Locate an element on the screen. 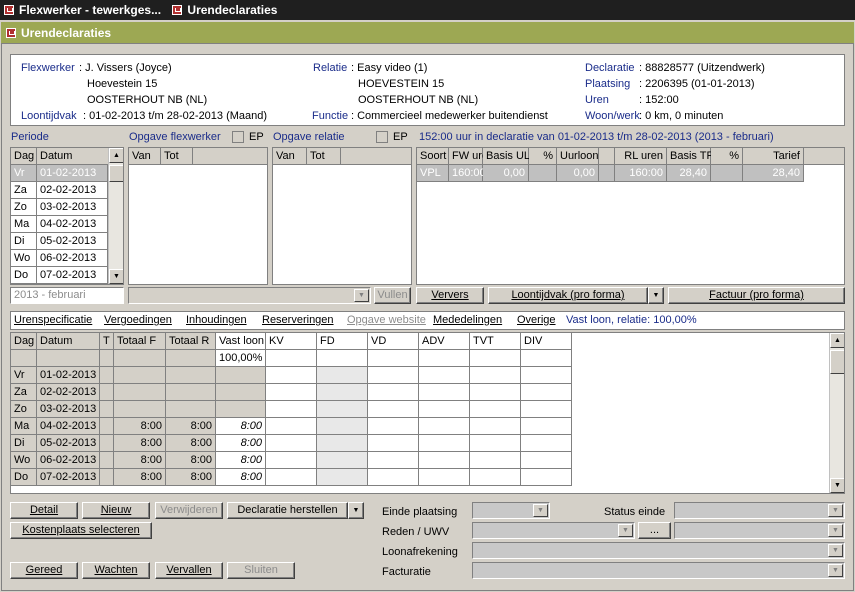  opgave-flexwerker-table: Van Tot is located at coordinates (198, 216).